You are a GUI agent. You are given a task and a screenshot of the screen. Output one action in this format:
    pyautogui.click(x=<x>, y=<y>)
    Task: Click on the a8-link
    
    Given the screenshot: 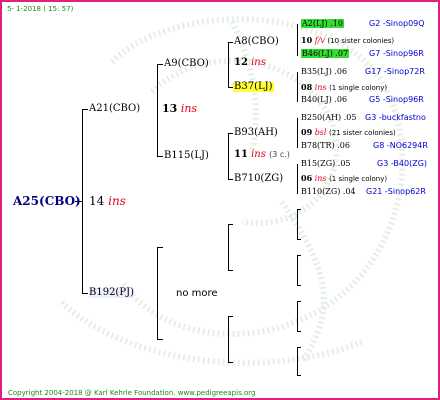 What is the action you would take?
    pyautogui.click(x=230, y=42)
    